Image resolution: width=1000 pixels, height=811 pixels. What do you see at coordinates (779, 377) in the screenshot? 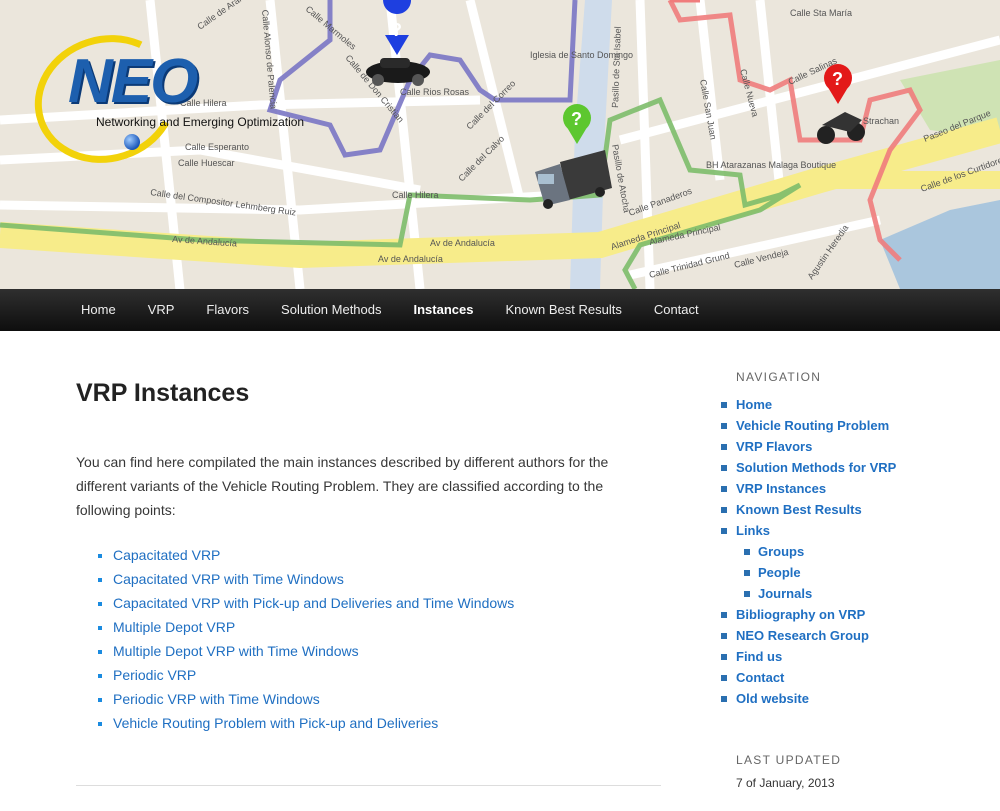
I see `navigation-widget-title: NAVIGATION` at bounding box center [779, 377].